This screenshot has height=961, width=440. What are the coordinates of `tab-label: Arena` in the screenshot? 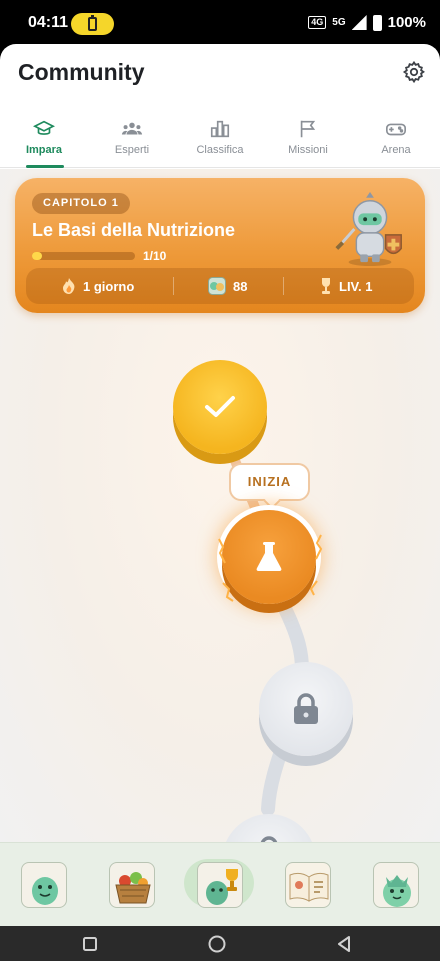 It's located at (396, 150).